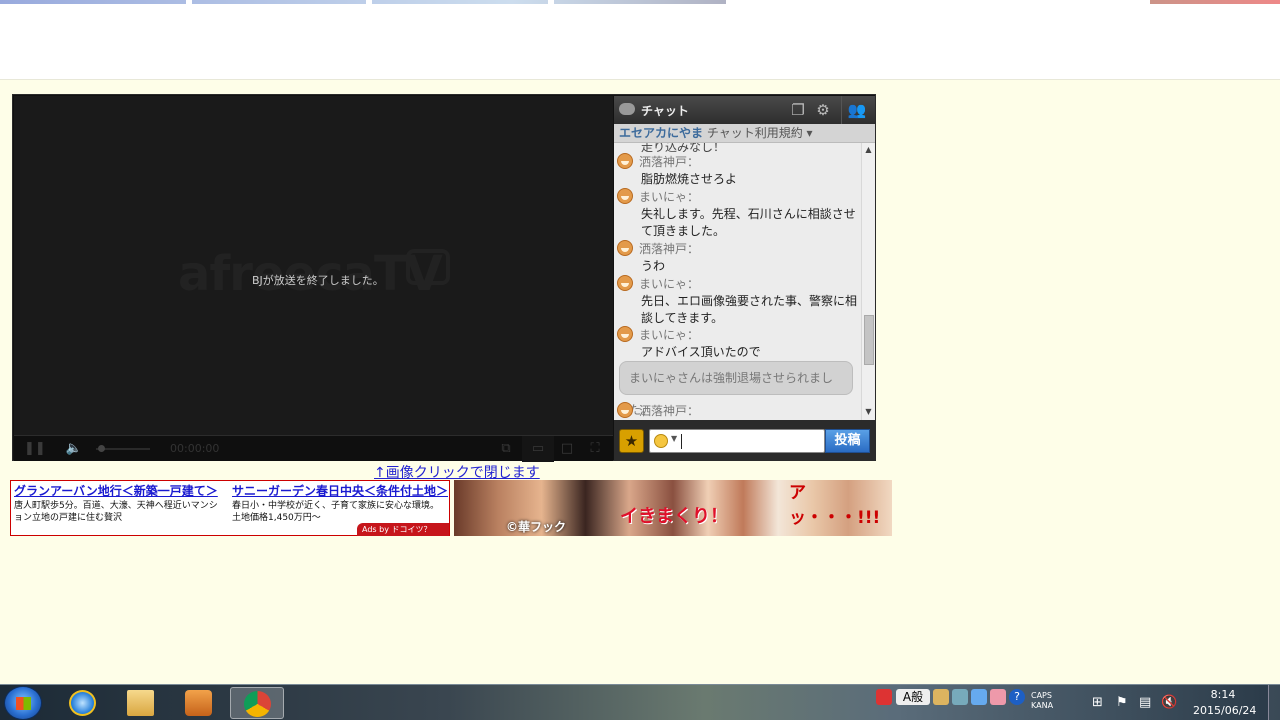 This screenshot has width=1280, height=720. Describe the element at coordinates (1041, 695) in the screenshot. I see `caps-indicator: CAPS` at that location.